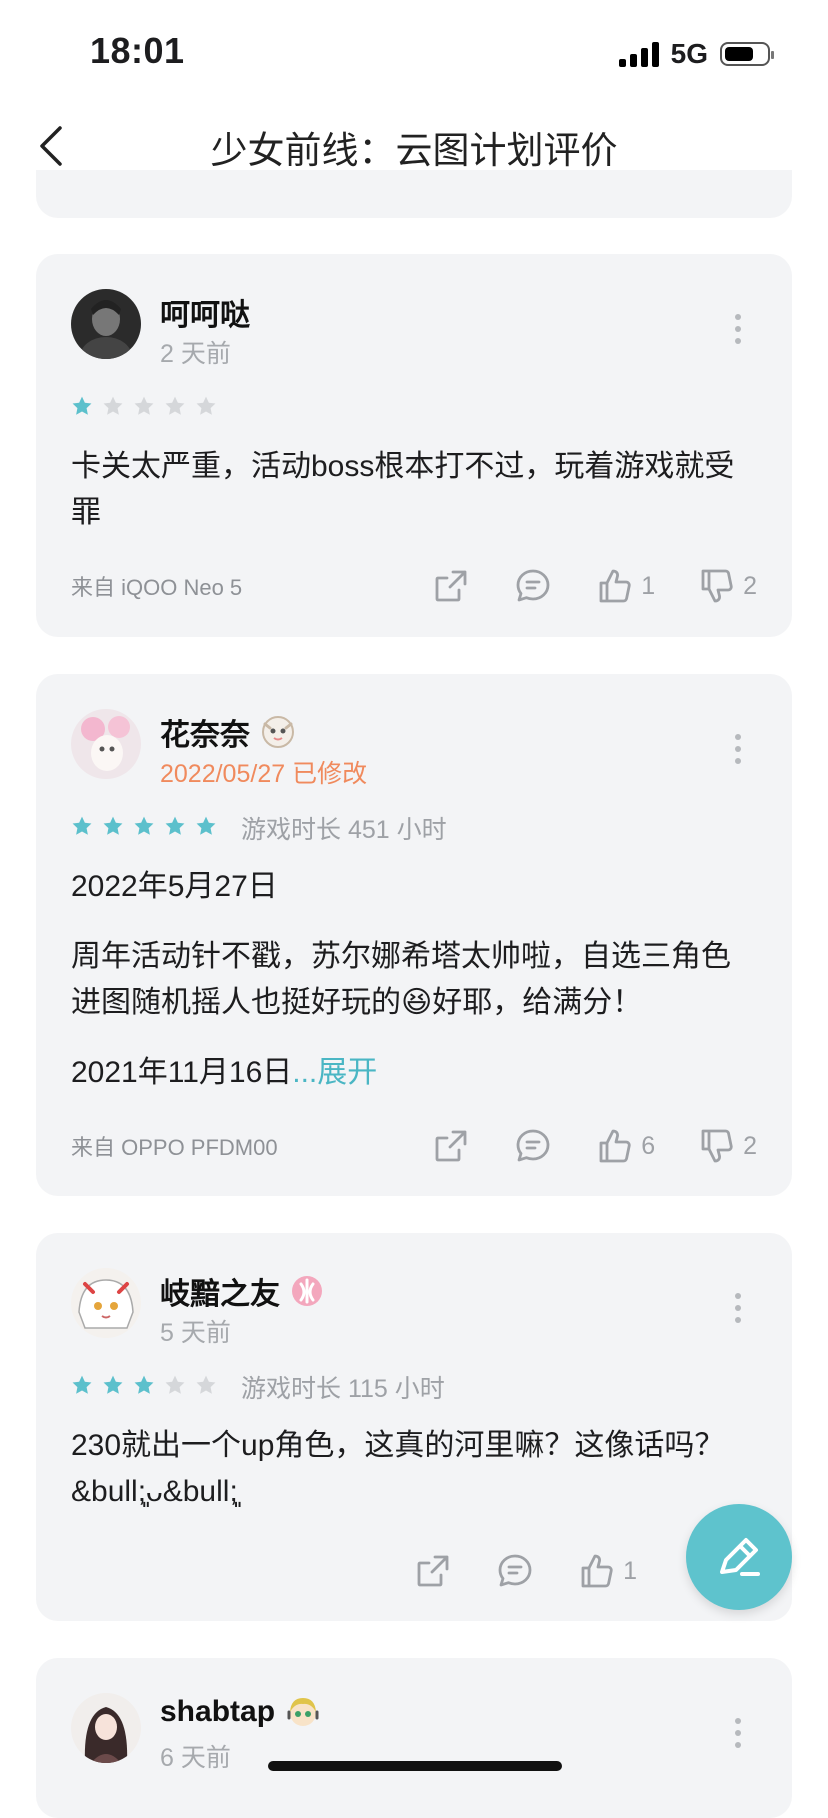  Describe the element at coordinates (242, 1291) in the screenshot. I see `username: 岐黯之友` at that location.